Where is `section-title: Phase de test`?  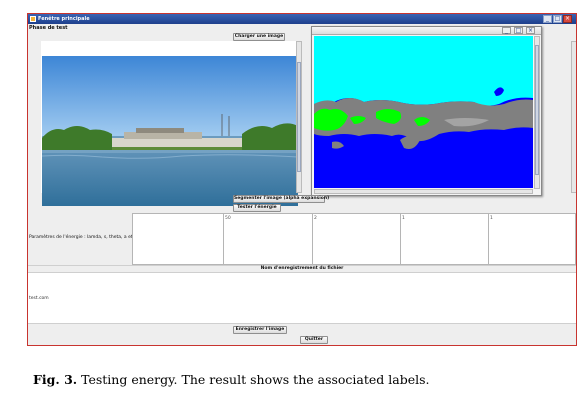
section-title: Phase de test is located at coordinates (48, 28).